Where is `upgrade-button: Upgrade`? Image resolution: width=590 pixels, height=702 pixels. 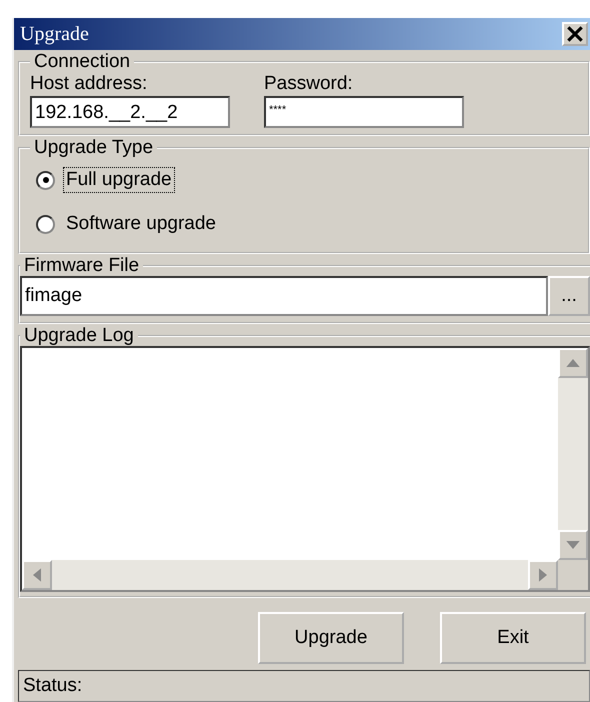
upgrade-button: Upgrade is located at coordinates (331, 638).